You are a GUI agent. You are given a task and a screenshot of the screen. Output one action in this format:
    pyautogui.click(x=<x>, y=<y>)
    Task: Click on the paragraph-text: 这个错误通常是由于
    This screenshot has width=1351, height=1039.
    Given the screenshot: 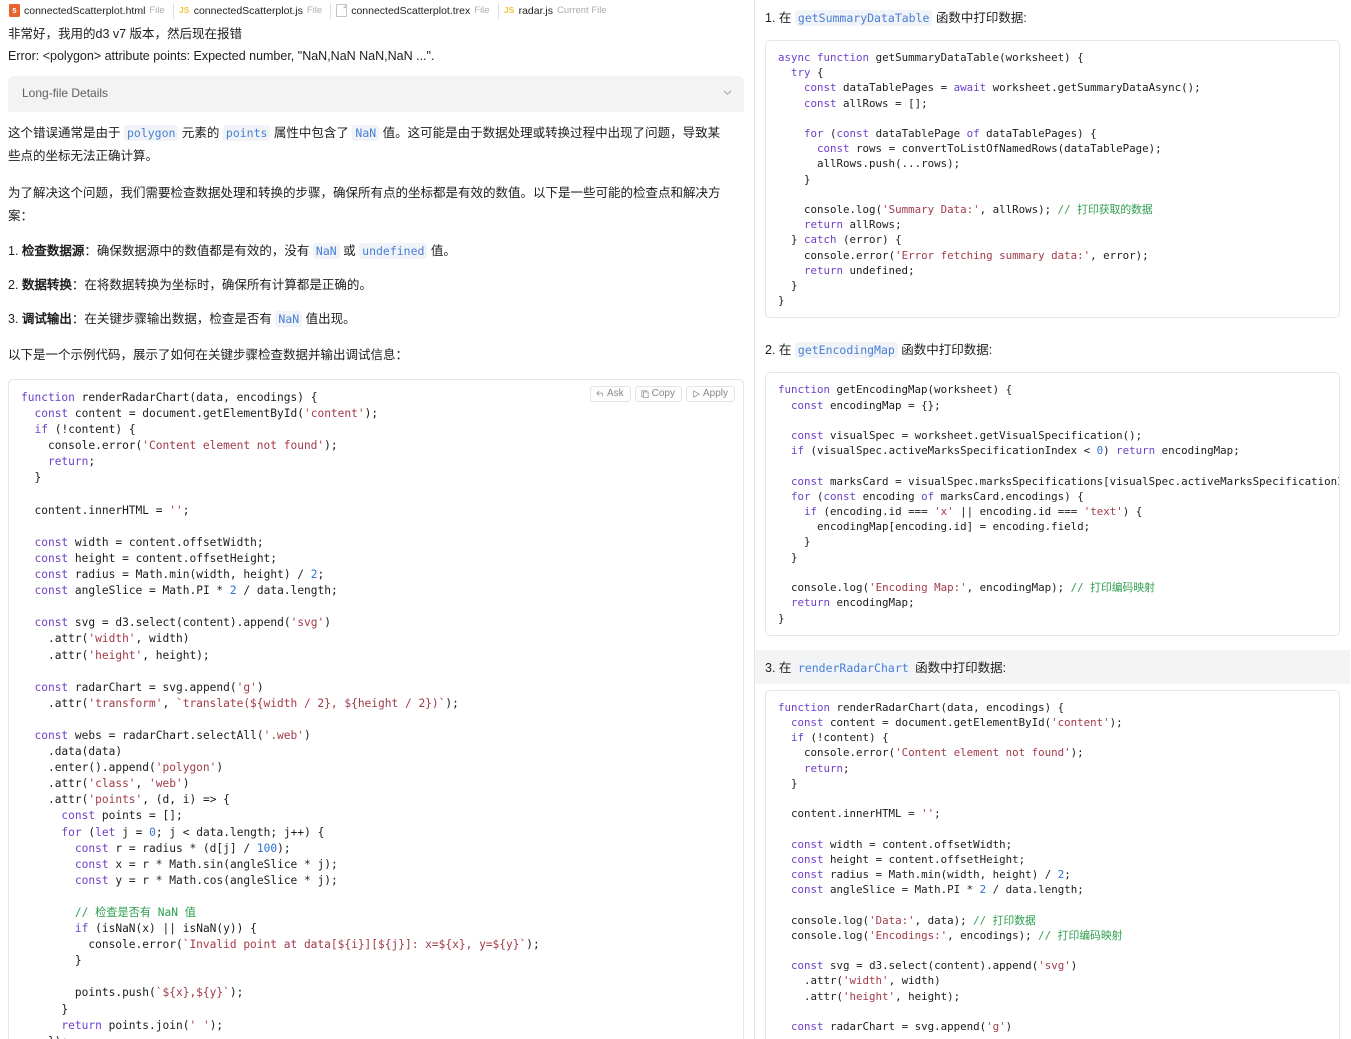 What is the action you would take?
    pyautogui.click(x=66, y=133)
    